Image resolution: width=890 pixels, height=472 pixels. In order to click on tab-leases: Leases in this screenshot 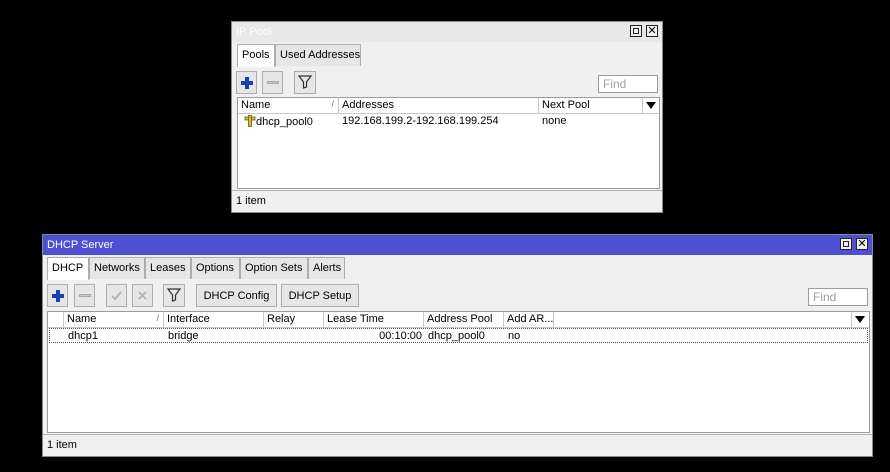, I will do `click(168, 268)`.